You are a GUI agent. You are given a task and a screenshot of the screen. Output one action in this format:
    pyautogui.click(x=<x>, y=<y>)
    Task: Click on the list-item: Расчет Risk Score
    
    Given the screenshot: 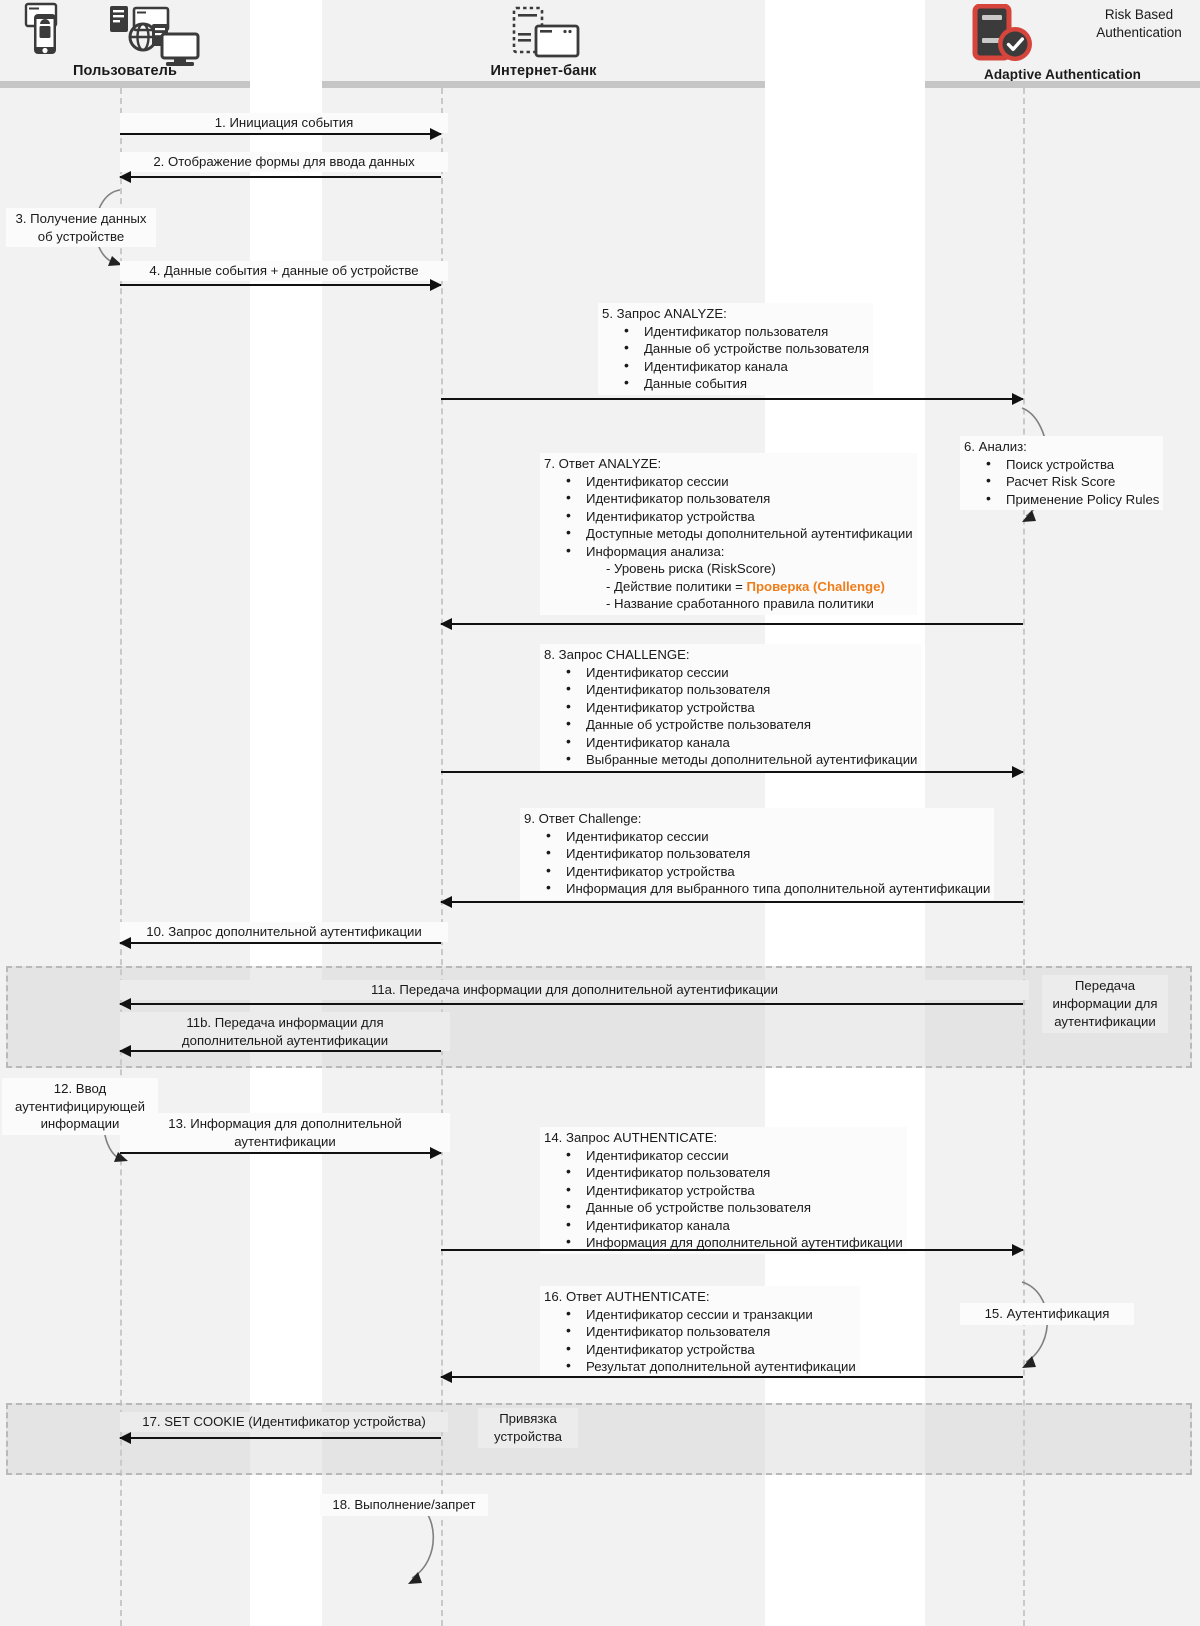 What is the action you would take?
    pyautogui.click(x=1072, y=481)
    